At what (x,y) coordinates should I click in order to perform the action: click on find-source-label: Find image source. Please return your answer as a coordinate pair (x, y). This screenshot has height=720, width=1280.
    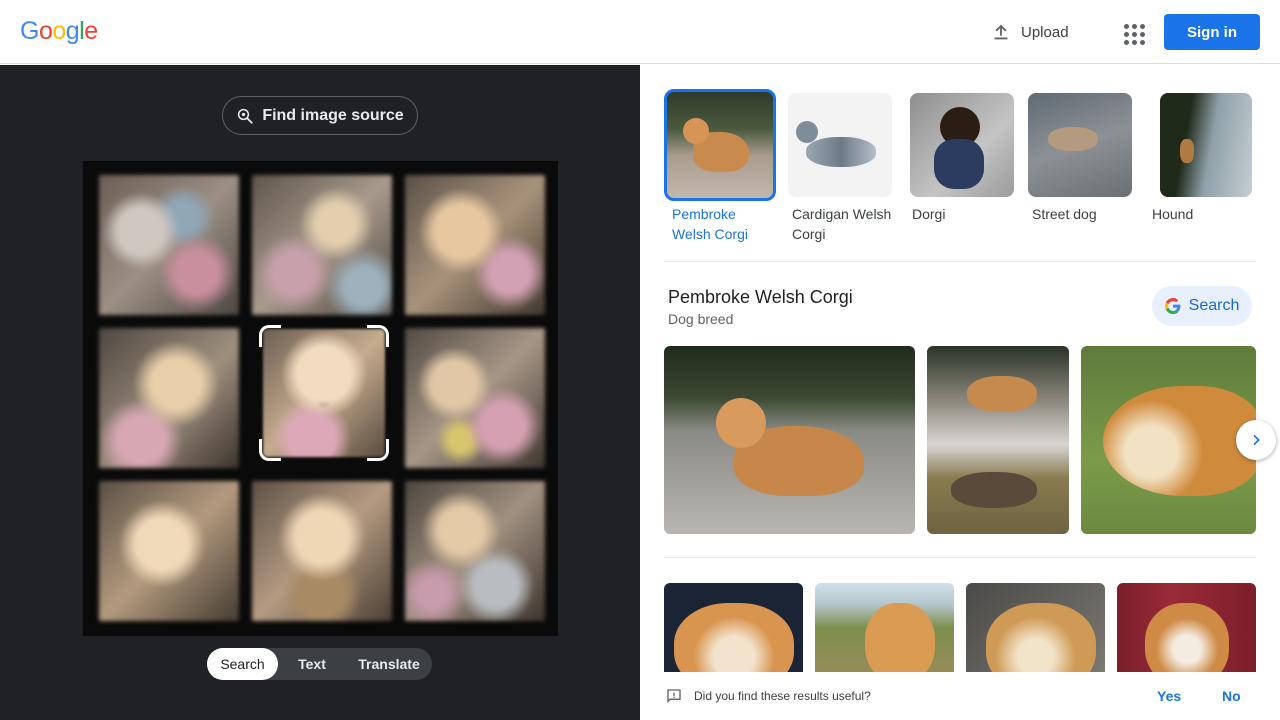
    Looking at the image, I should click on (333, 115).